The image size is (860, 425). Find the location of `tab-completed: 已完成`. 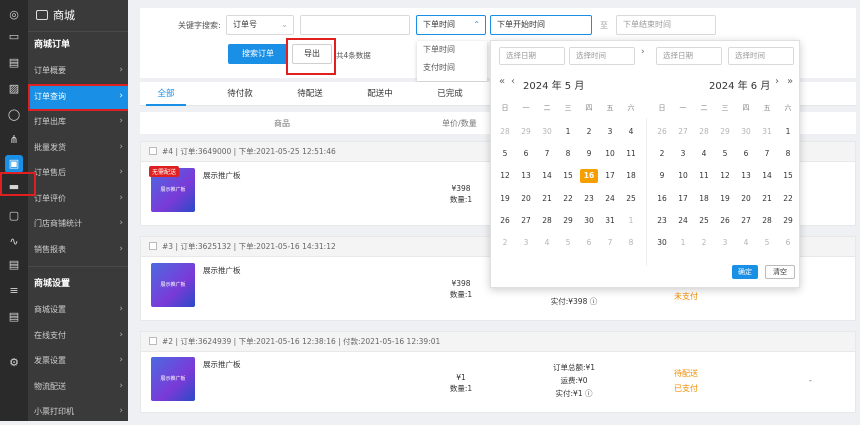

tab-completed: 已完成 is located at coordinates (450, 94).